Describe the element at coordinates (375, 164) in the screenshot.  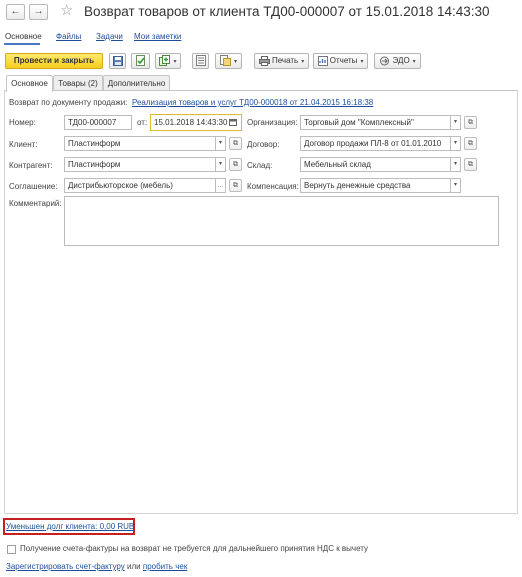
I see `warehouse-field: Мебельный склад` at that location.